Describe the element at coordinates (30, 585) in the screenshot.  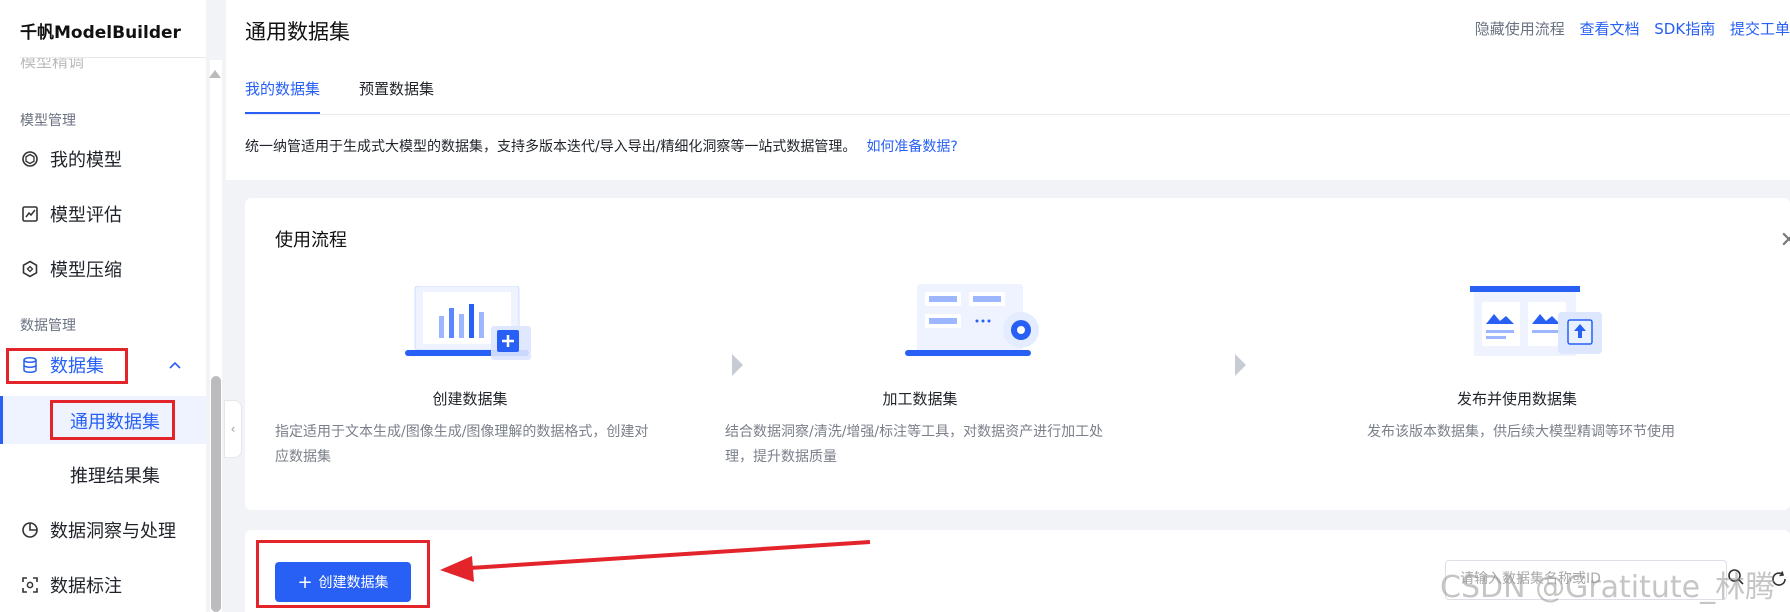
I see `annotate-scan-icon` at that location.